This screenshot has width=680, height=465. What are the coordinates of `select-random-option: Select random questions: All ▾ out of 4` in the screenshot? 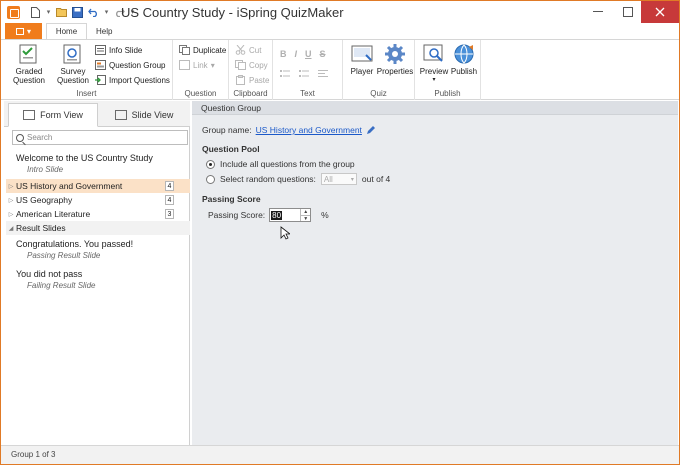 It's located at (298, 179).